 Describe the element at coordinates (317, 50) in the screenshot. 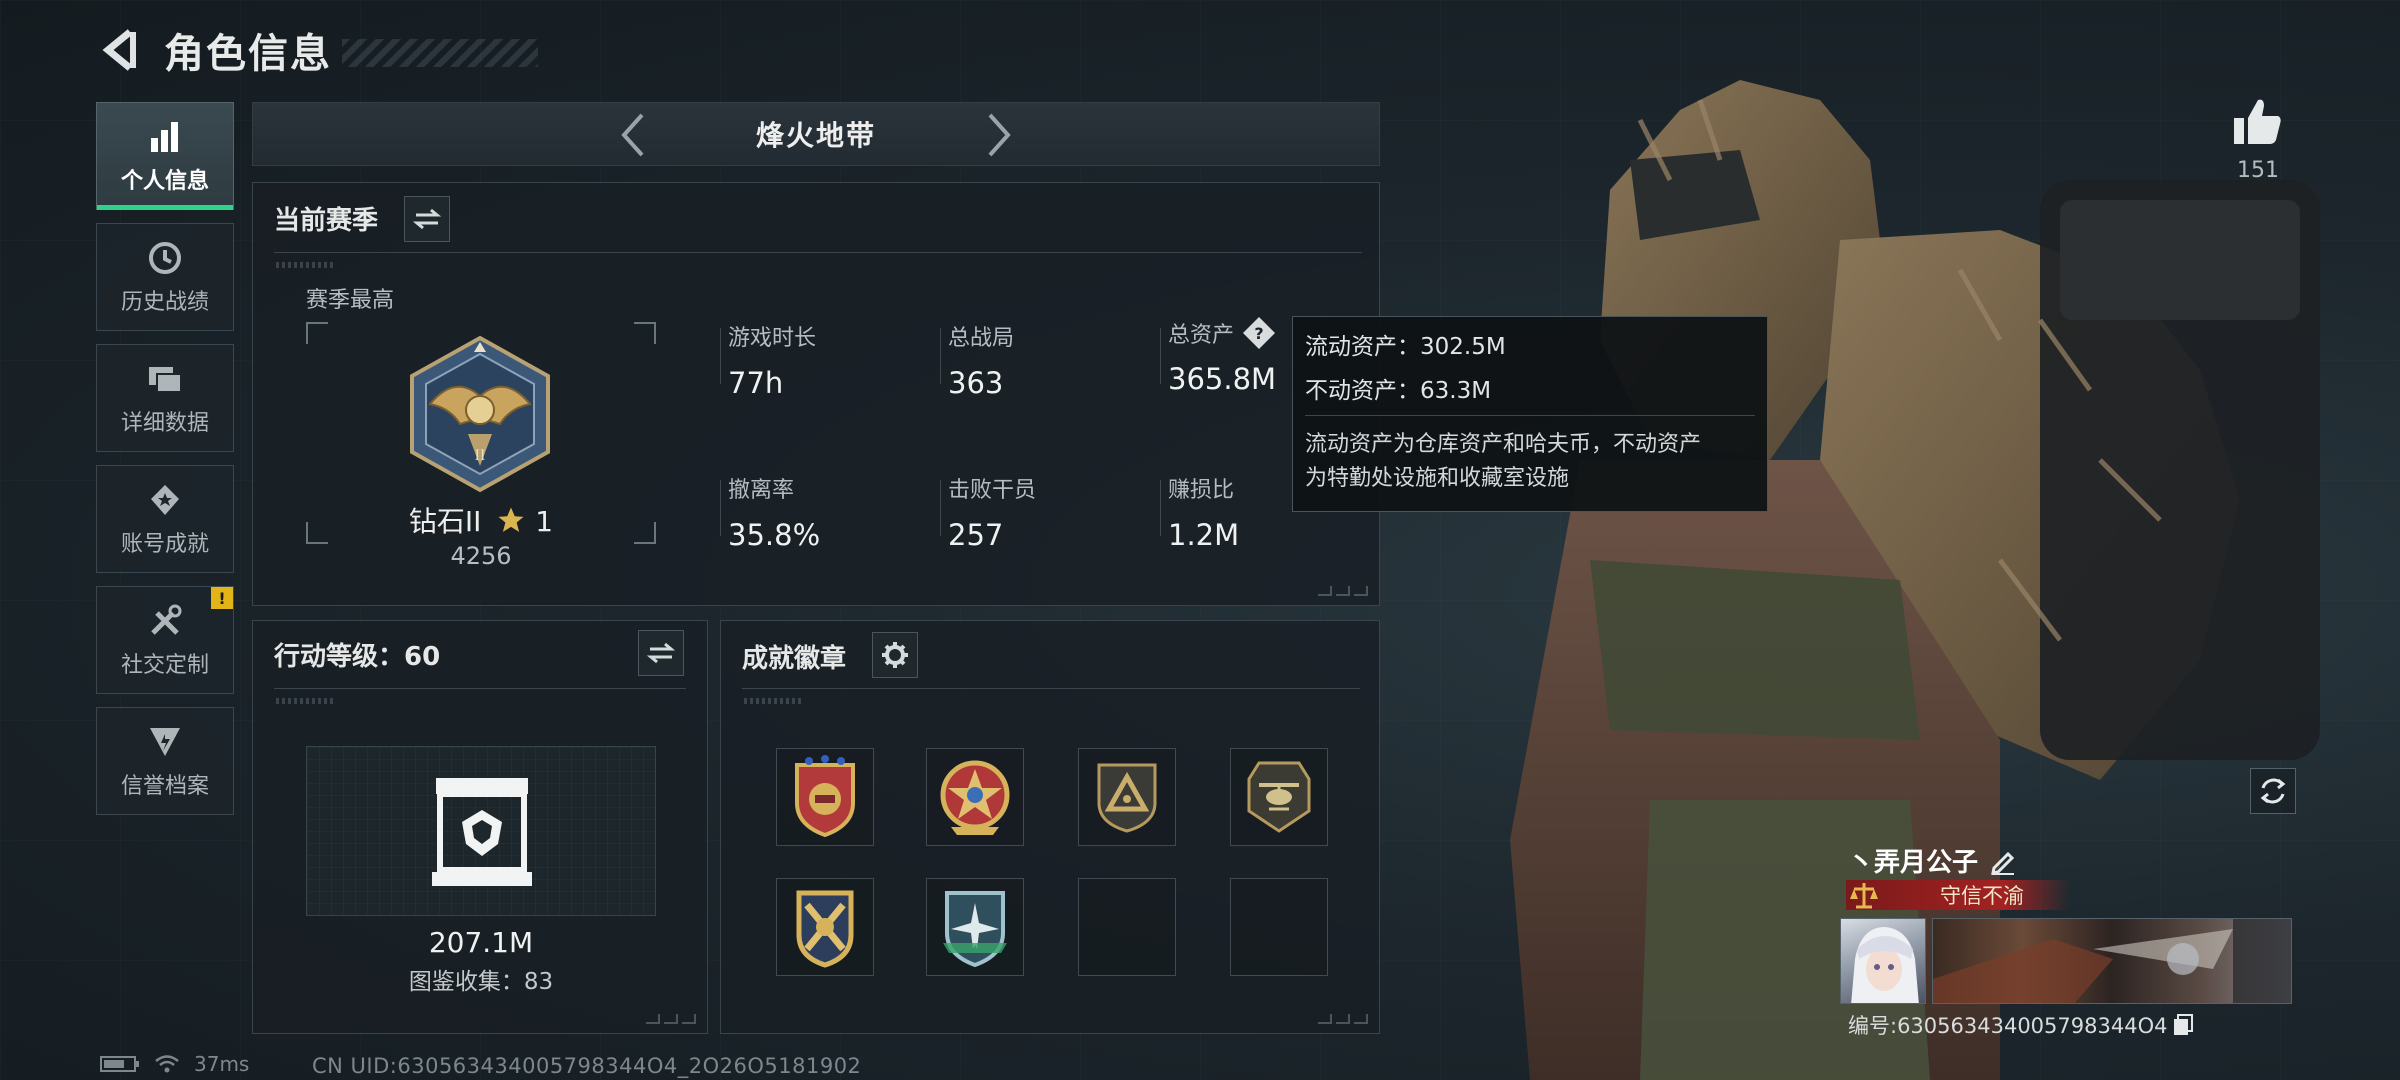

I see `header: 角色信息` at that location.